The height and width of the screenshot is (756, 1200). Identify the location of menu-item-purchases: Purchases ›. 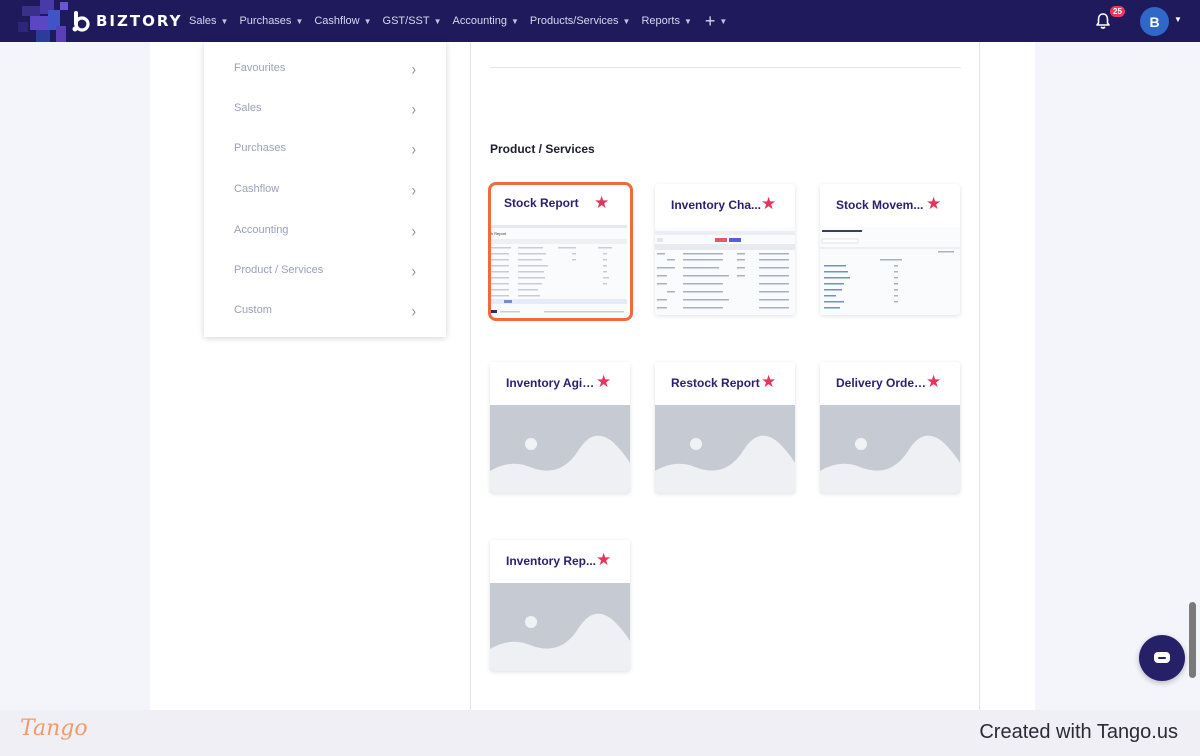
(325, 148).